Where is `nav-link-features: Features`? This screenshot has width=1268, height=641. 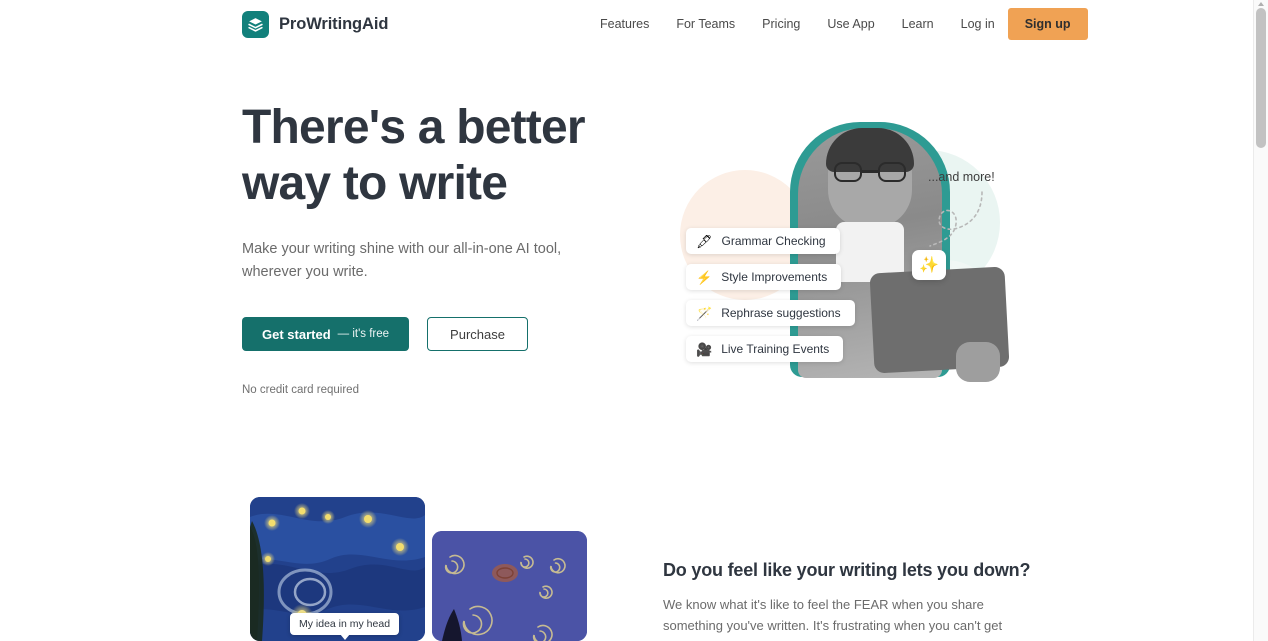 nav-link-features: Features is located at coordinates (624, 24).